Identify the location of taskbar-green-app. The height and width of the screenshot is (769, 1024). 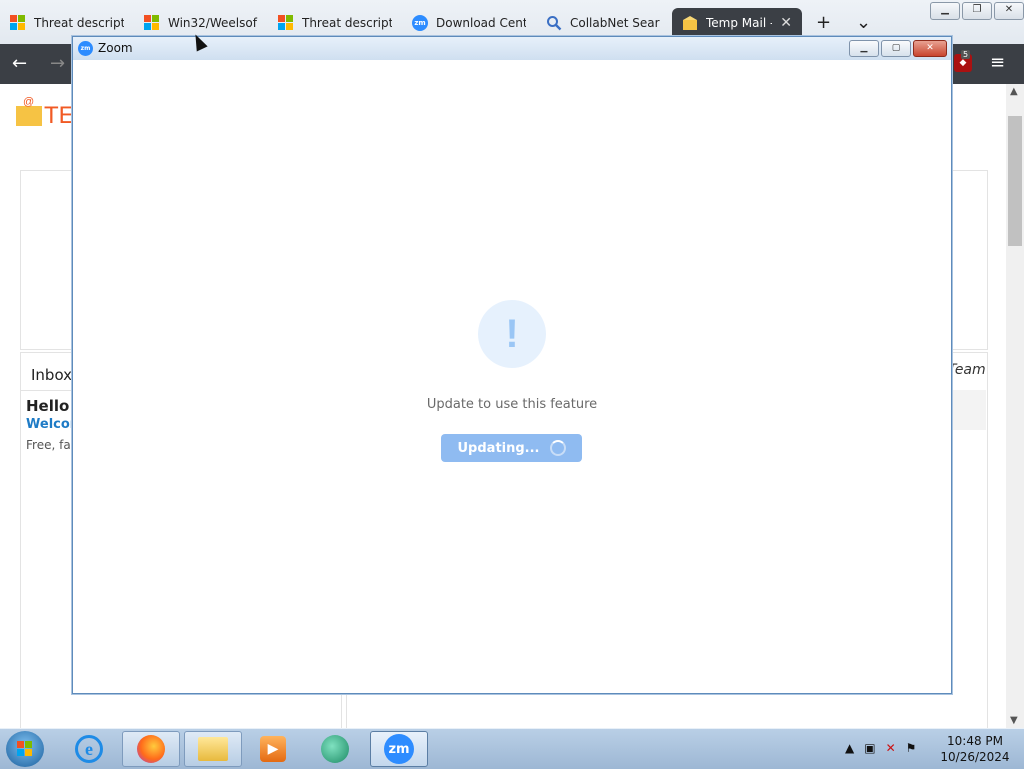
(335, 749).